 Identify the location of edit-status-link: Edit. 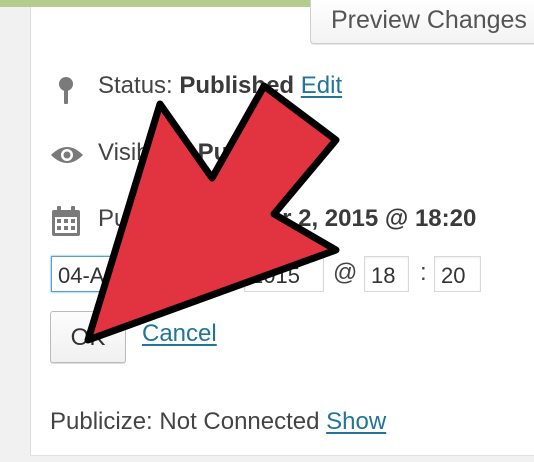
(321, 85).